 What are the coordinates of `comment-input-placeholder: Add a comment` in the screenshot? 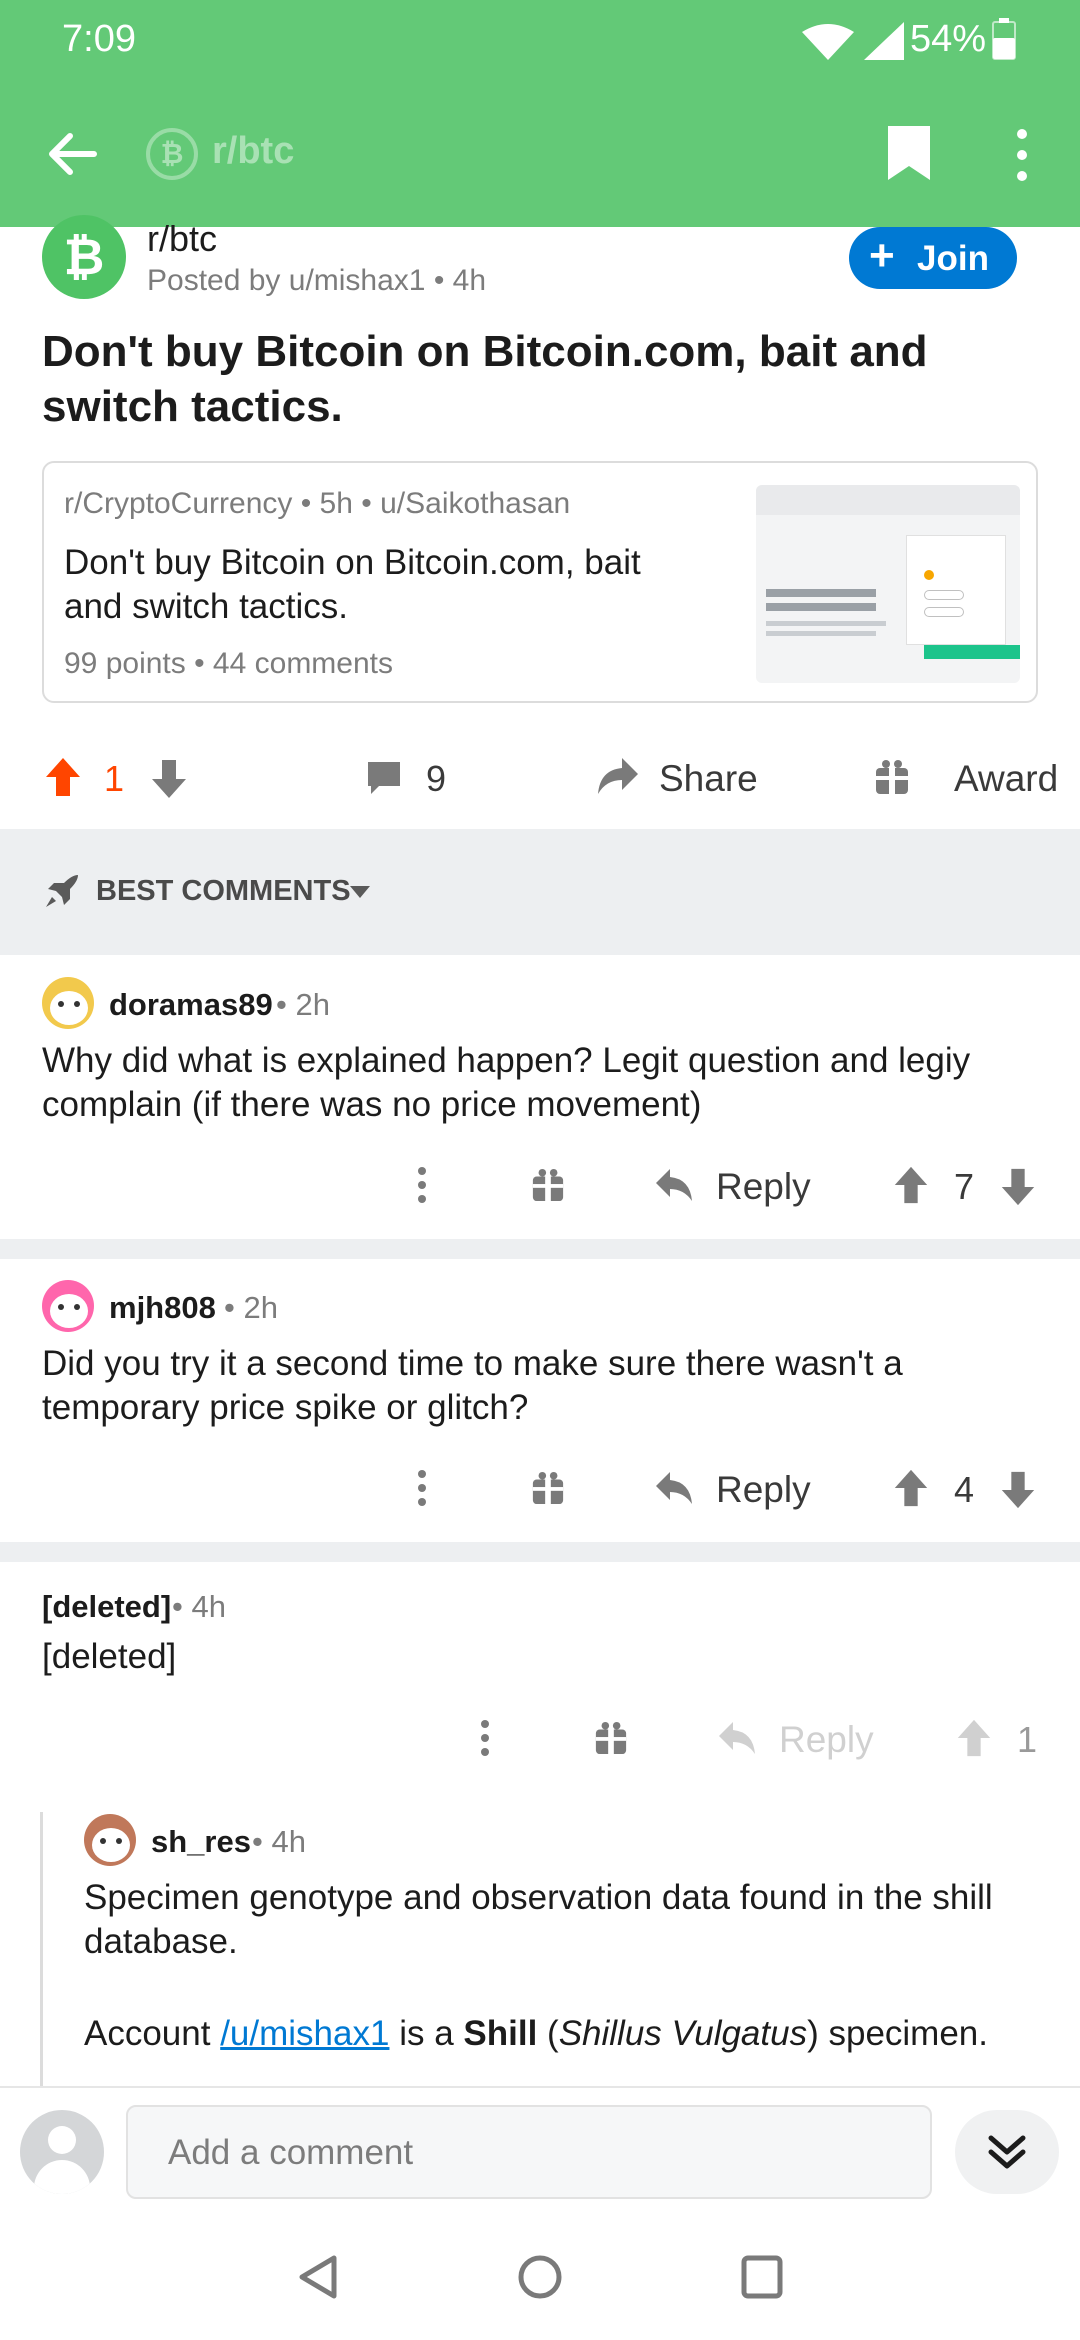 It's located at (291, 2152).